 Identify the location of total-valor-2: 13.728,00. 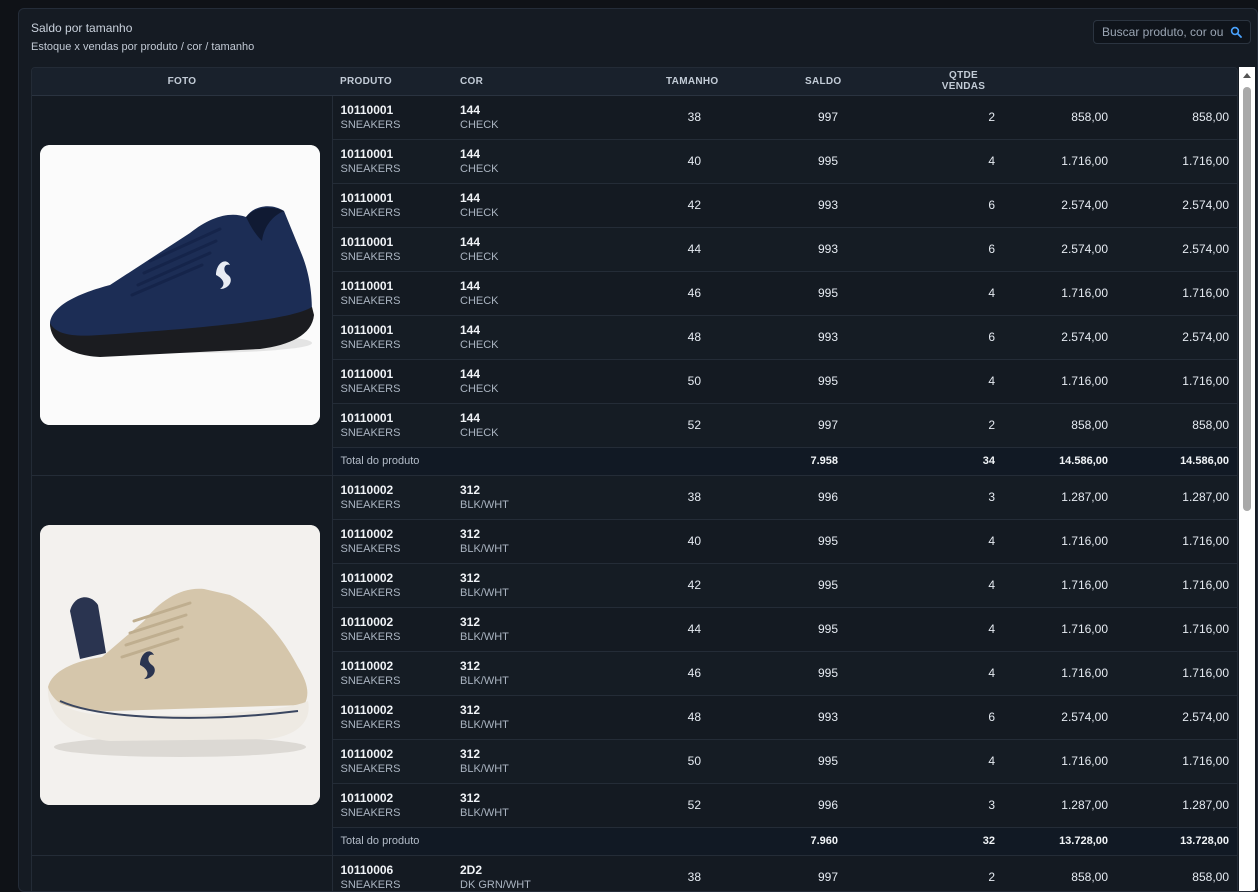
(1176, 841).